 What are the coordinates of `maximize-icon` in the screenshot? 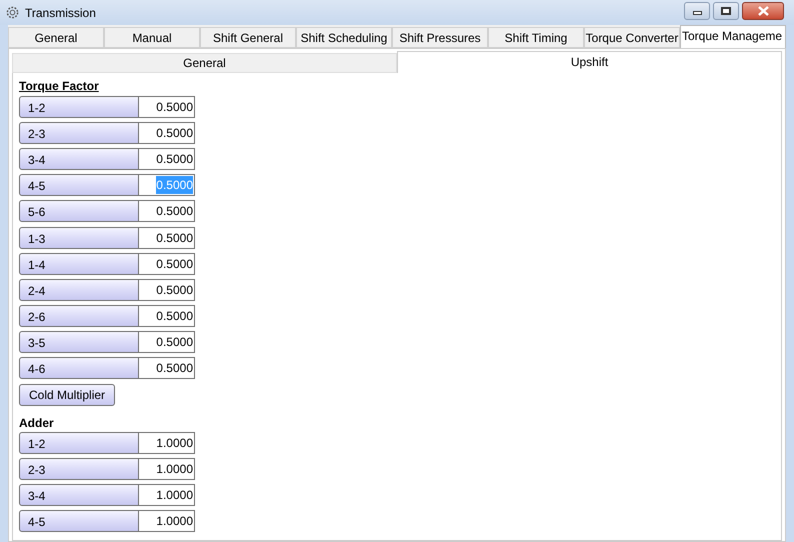 It's located at (726, 10).